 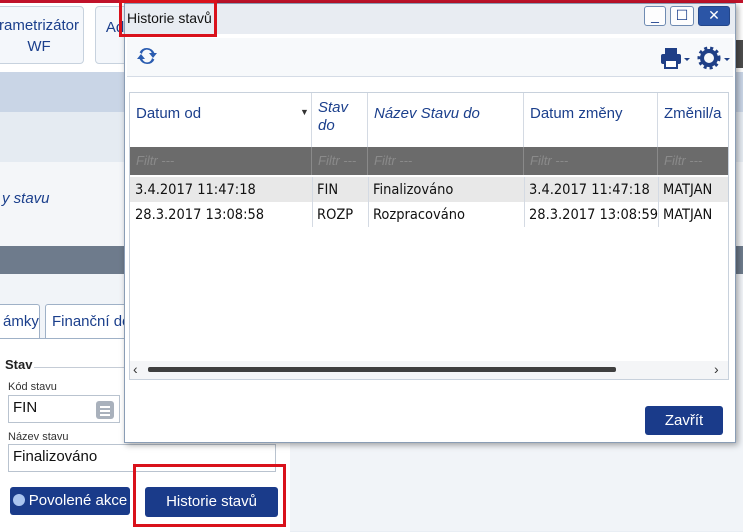 I want to click on tab-label: ámky, so click(x=21, y=321).